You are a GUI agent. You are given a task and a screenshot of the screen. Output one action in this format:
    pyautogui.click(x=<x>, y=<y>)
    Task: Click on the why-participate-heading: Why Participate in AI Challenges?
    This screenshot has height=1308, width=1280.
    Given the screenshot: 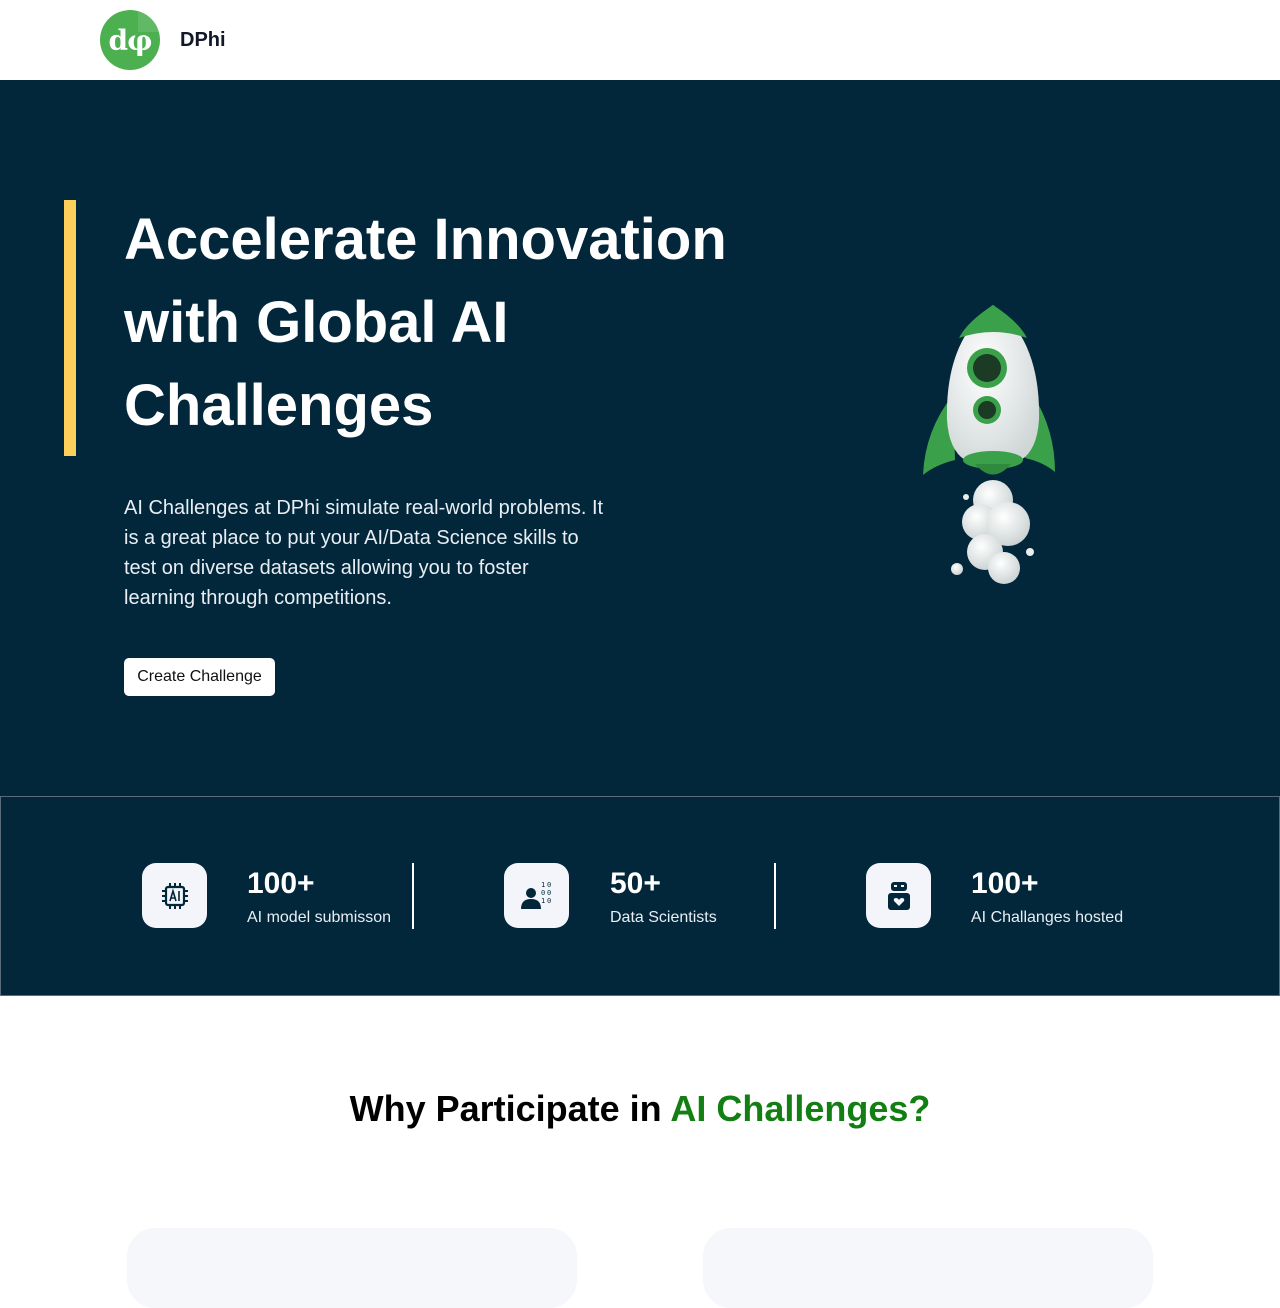 What is the action you would take?
    pyautogui.click(x=640, y=1109)
    